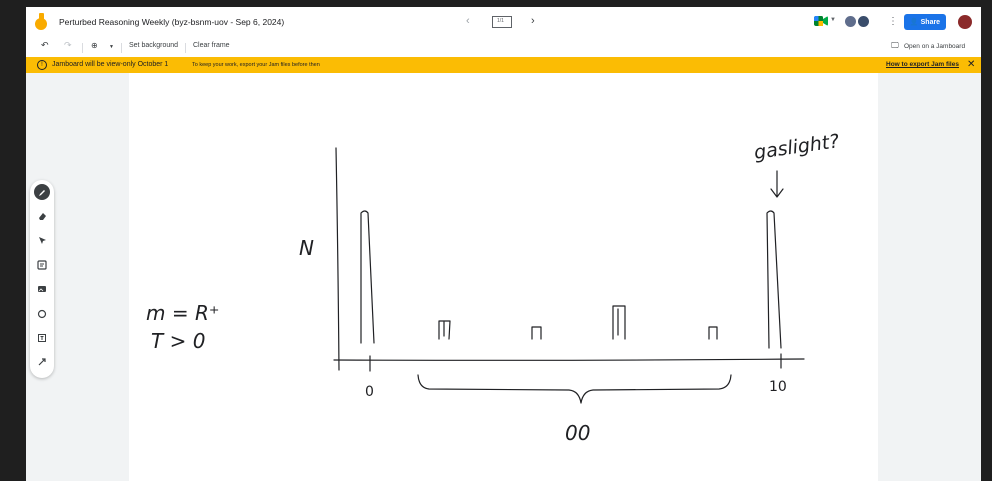 This screenshot has height=481, width=992. I want to click on redo-icon: ↷, so click(68, 45).